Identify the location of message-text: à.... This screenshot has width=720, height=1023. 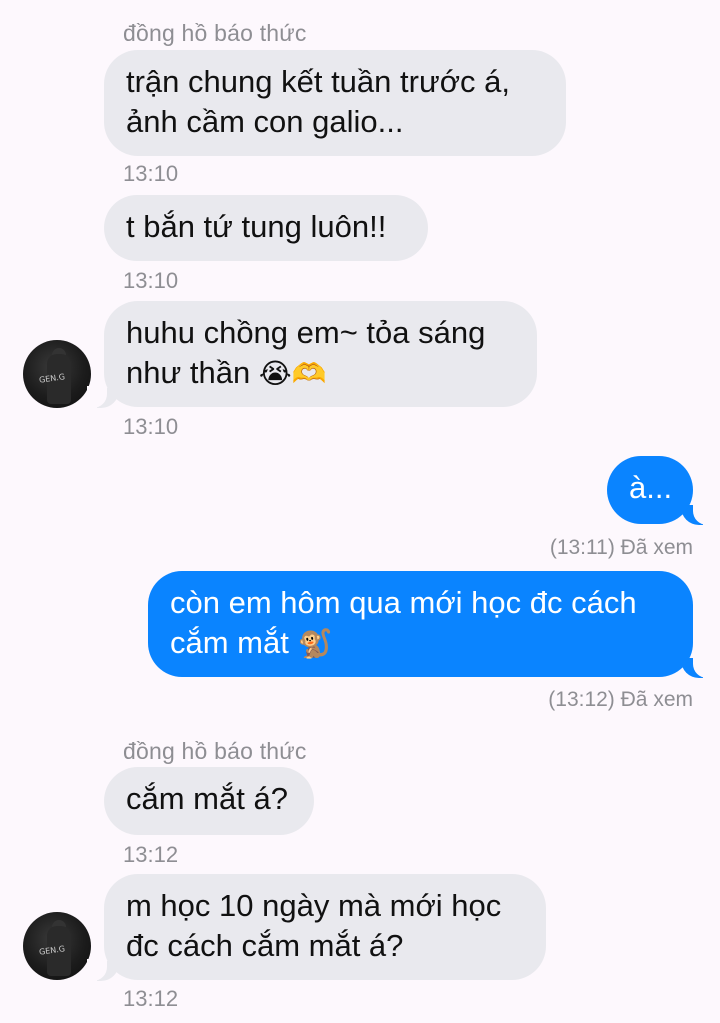
(651, 487).